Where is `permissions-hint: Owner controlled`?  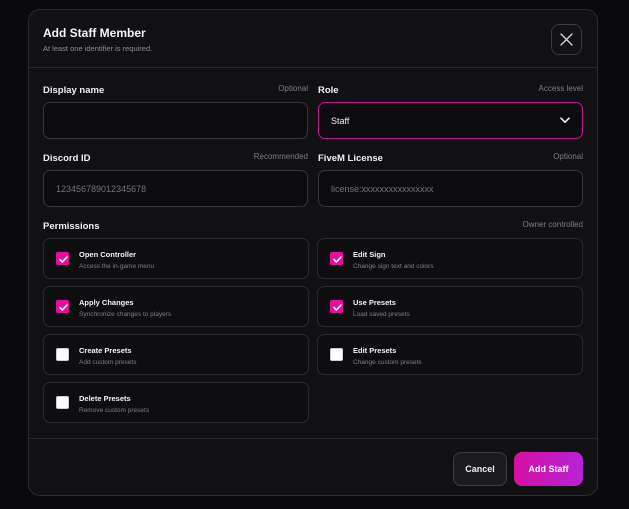 permissions-hint: Owner controlled is located at coordinates (552, 224).